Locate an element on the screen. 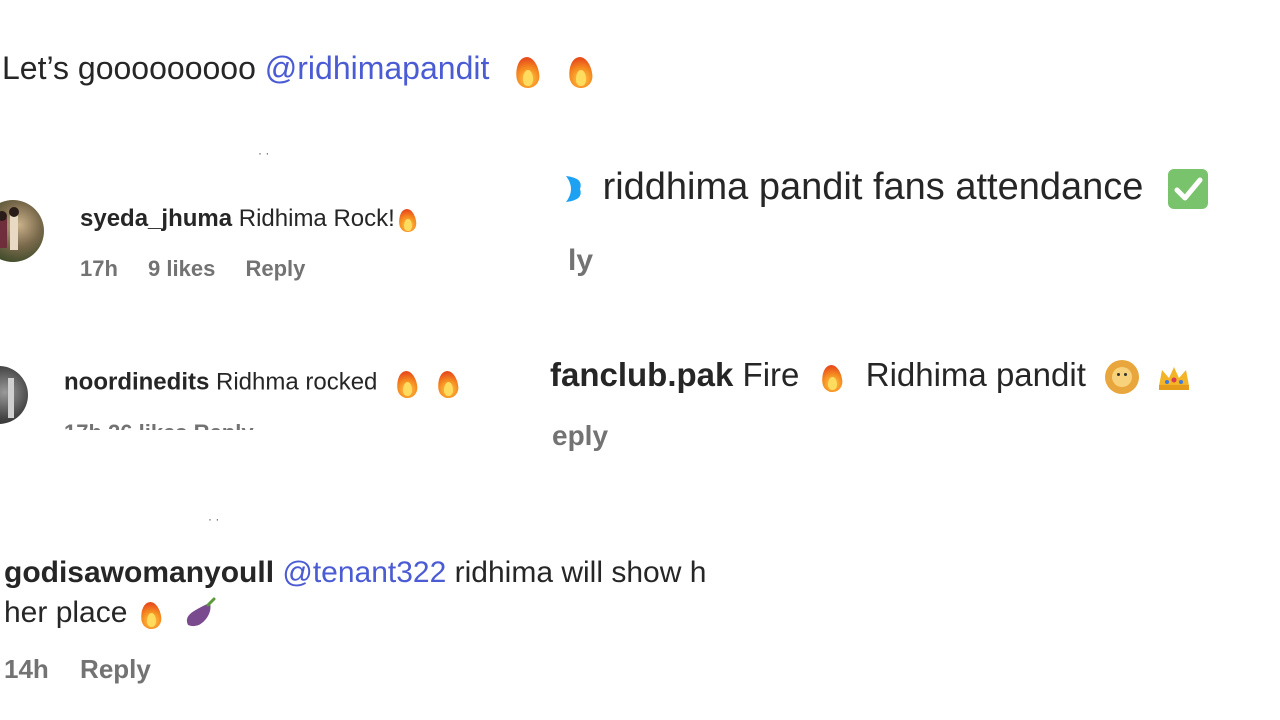 The image size is (1280, 720). lion-face-icon is located at coordinates (1122, 377).